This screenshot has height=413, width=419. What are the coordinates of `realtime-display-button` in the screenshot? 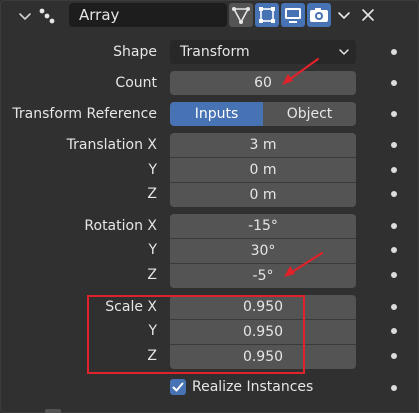 It's located at (293, 15).